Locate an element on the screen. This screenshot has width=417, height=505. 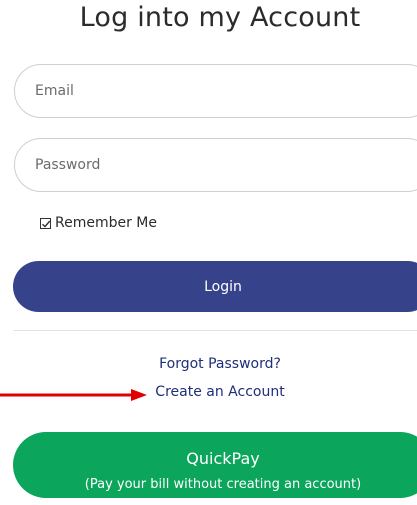
checkmark-icon is located at coordinates (46, 224).